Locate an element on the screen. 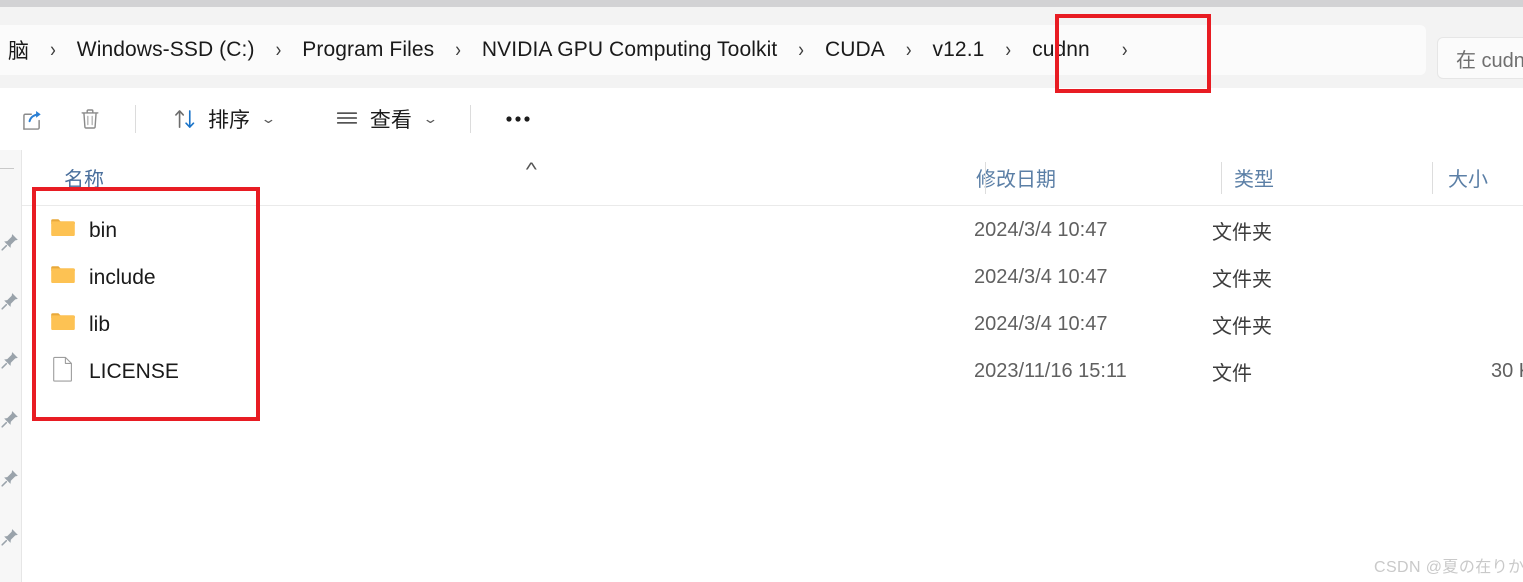  file-icon is located at coordinates (63, 371).